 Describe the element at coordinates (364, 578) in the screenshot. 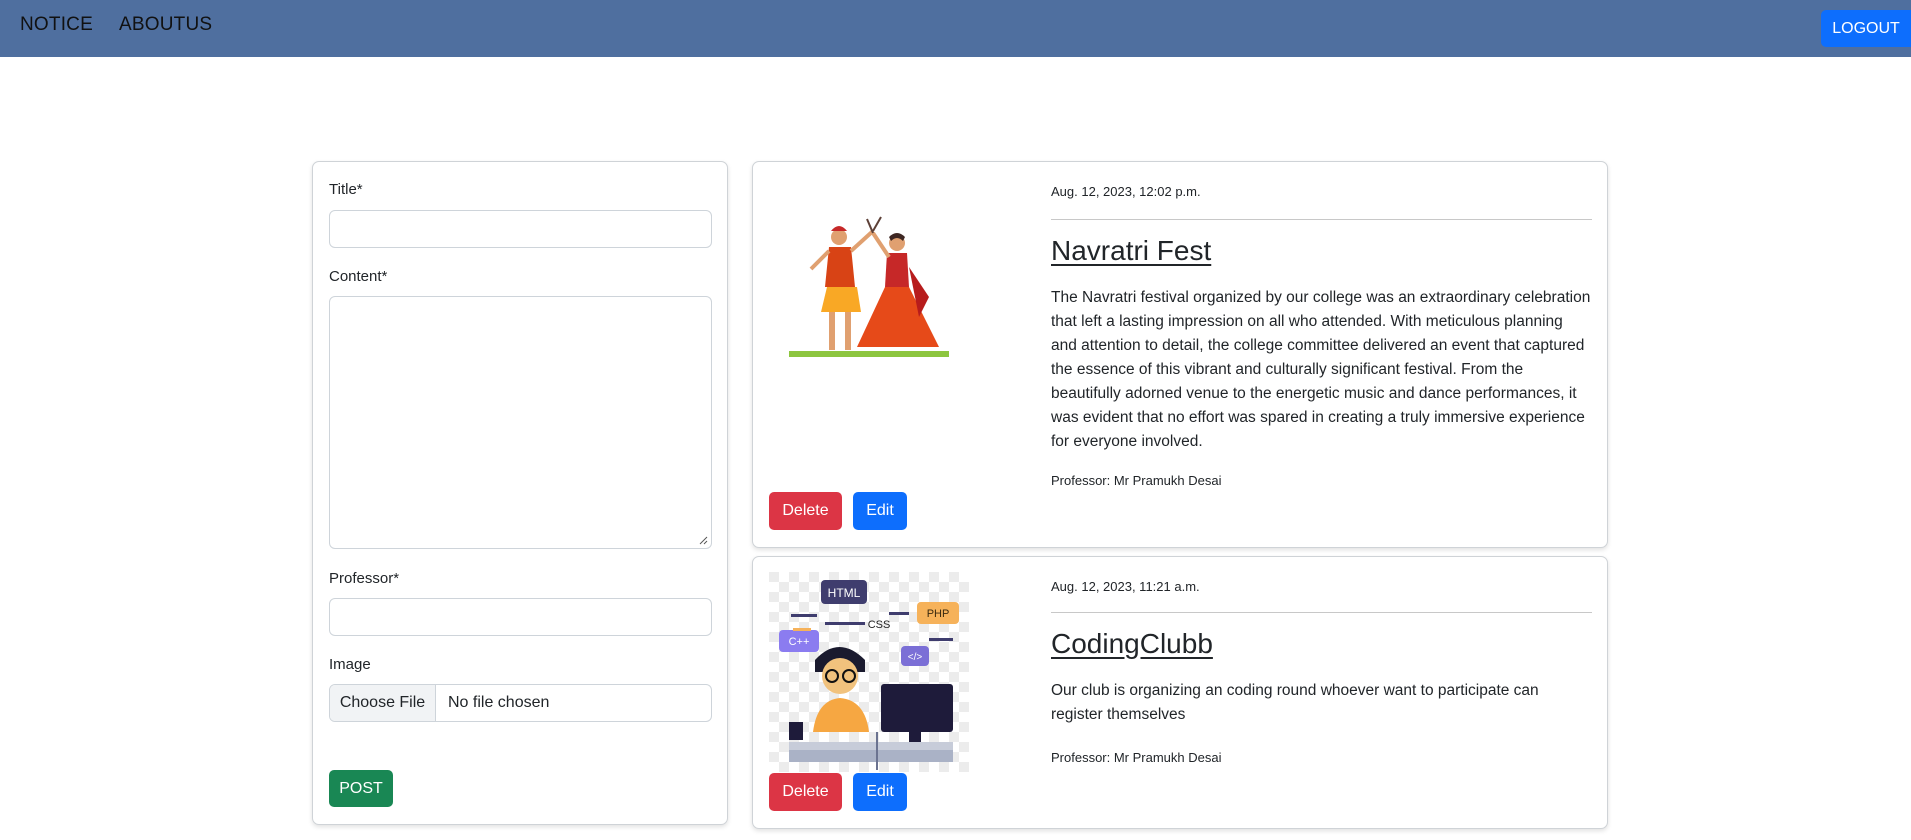

I see `professor-label: Professor*` at that location.